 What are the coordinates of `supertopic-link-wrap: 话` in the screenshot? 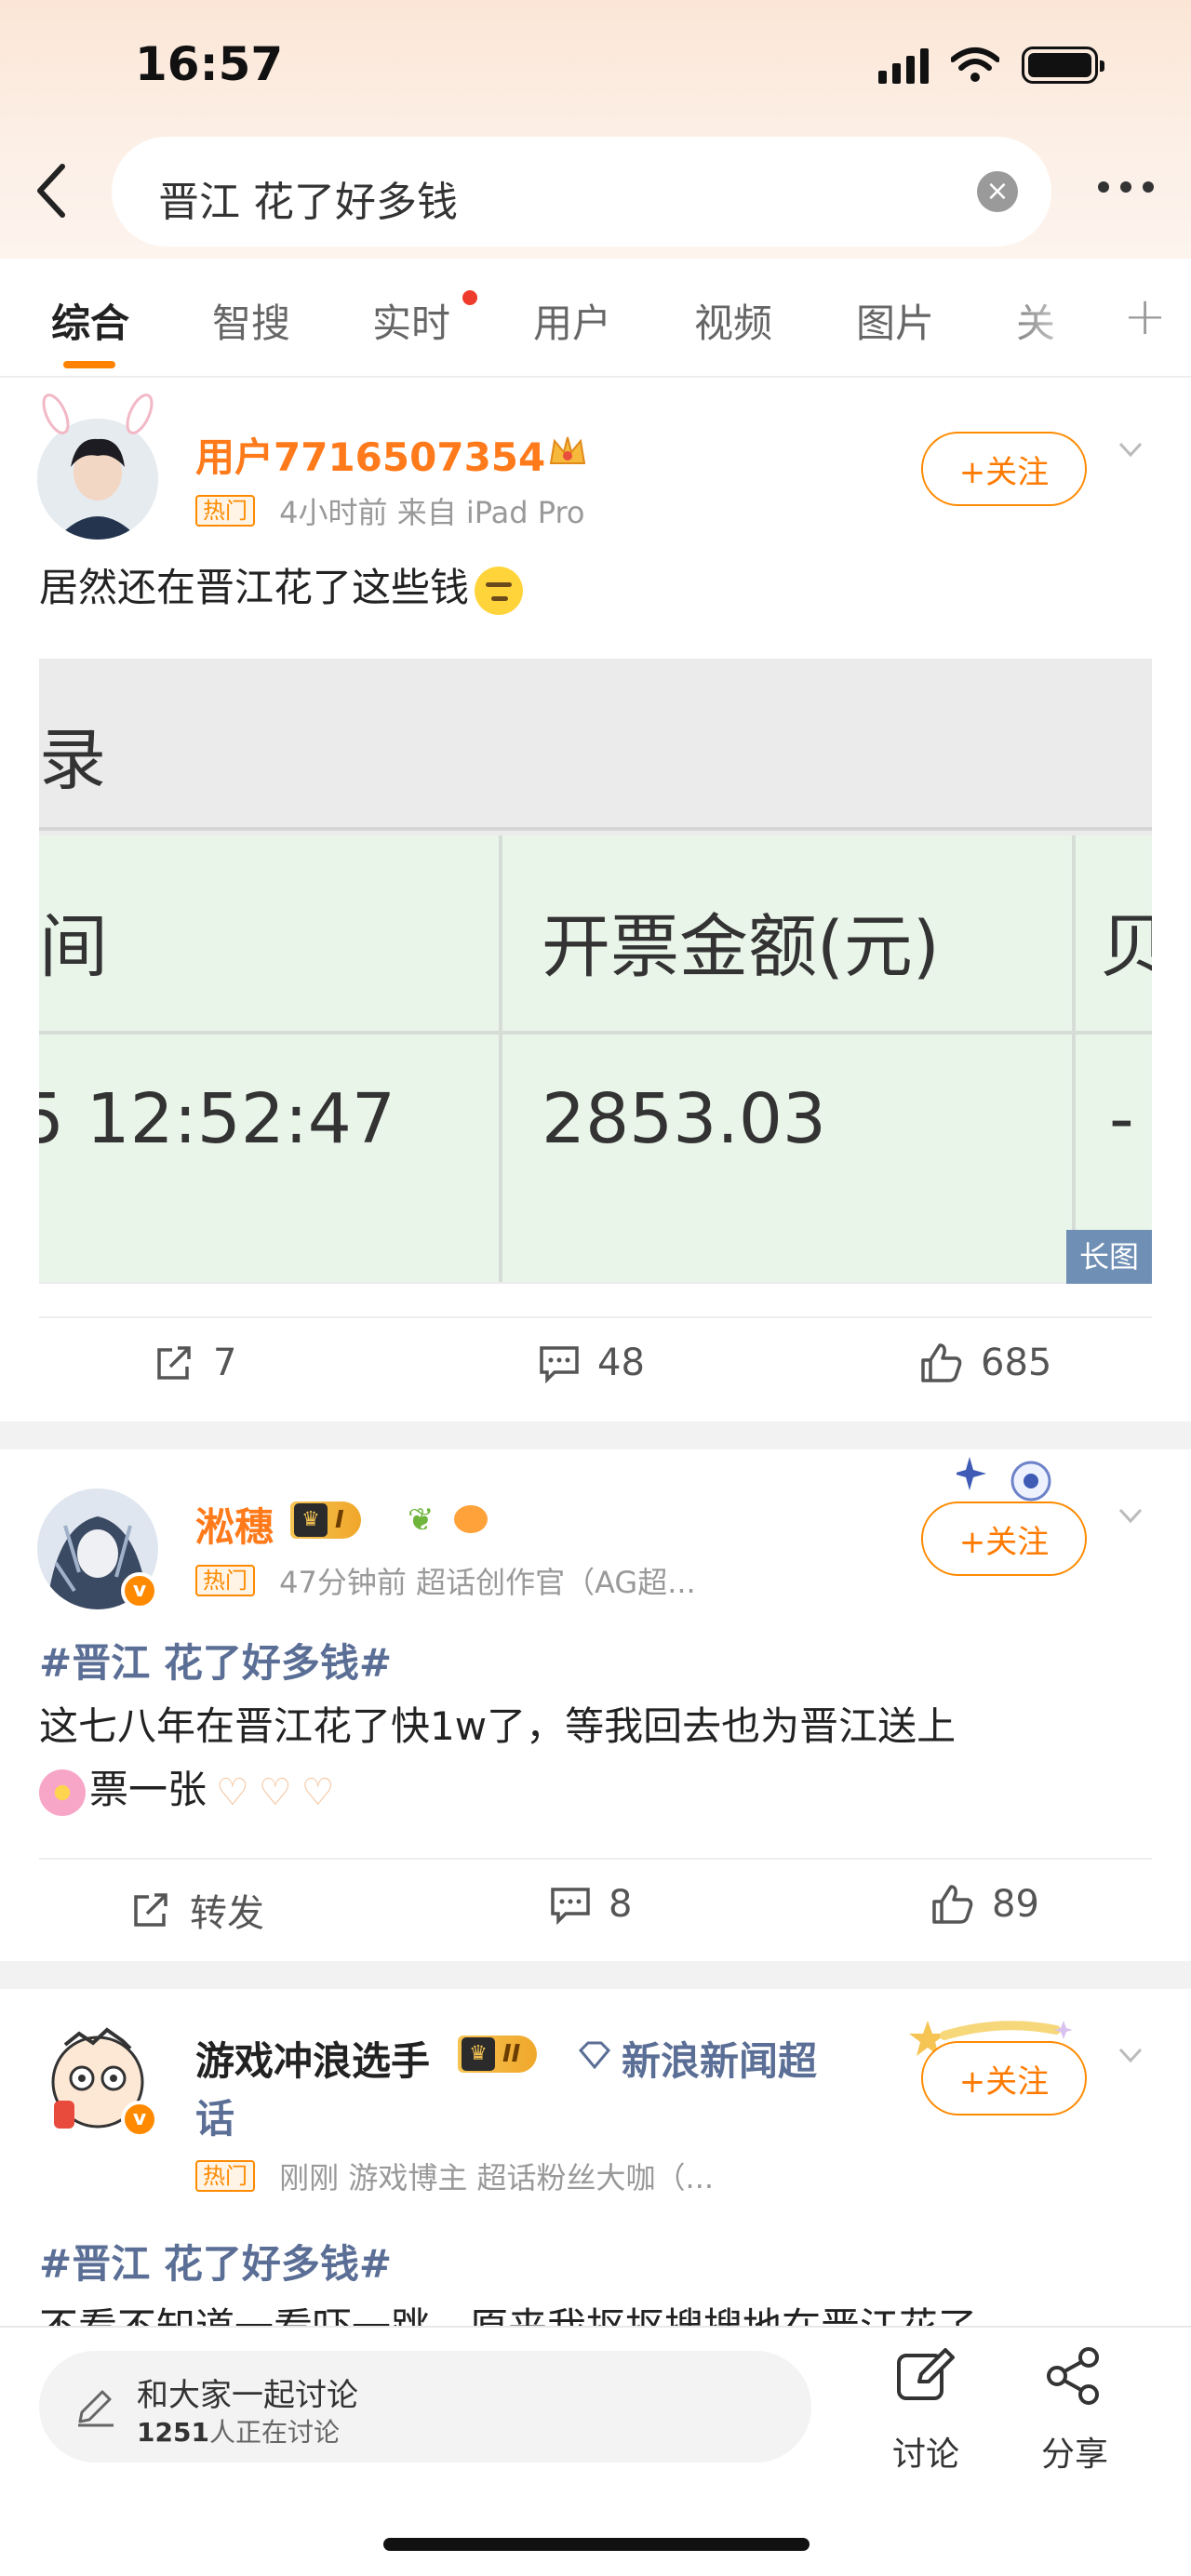 It's located at (214, 2116).